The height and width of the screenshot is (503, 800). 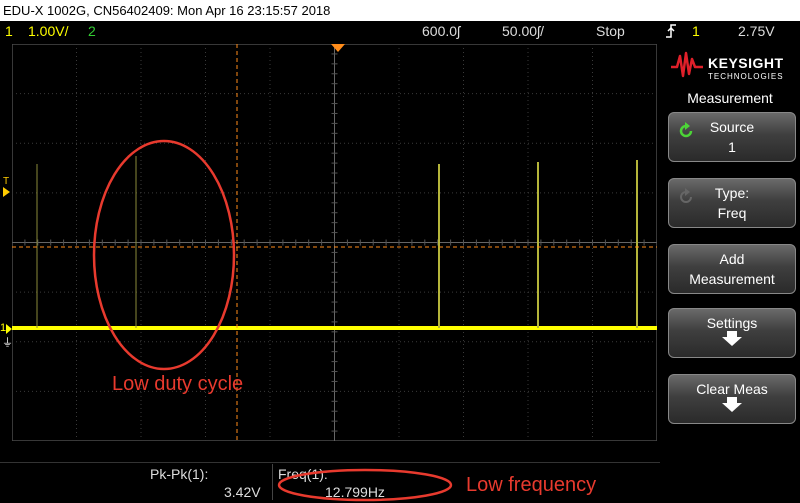 What do you see at coordinates (531, 485) in the screenshot?
I see `frequency-annotation: Low frequency` at bounding box center [531, 485].